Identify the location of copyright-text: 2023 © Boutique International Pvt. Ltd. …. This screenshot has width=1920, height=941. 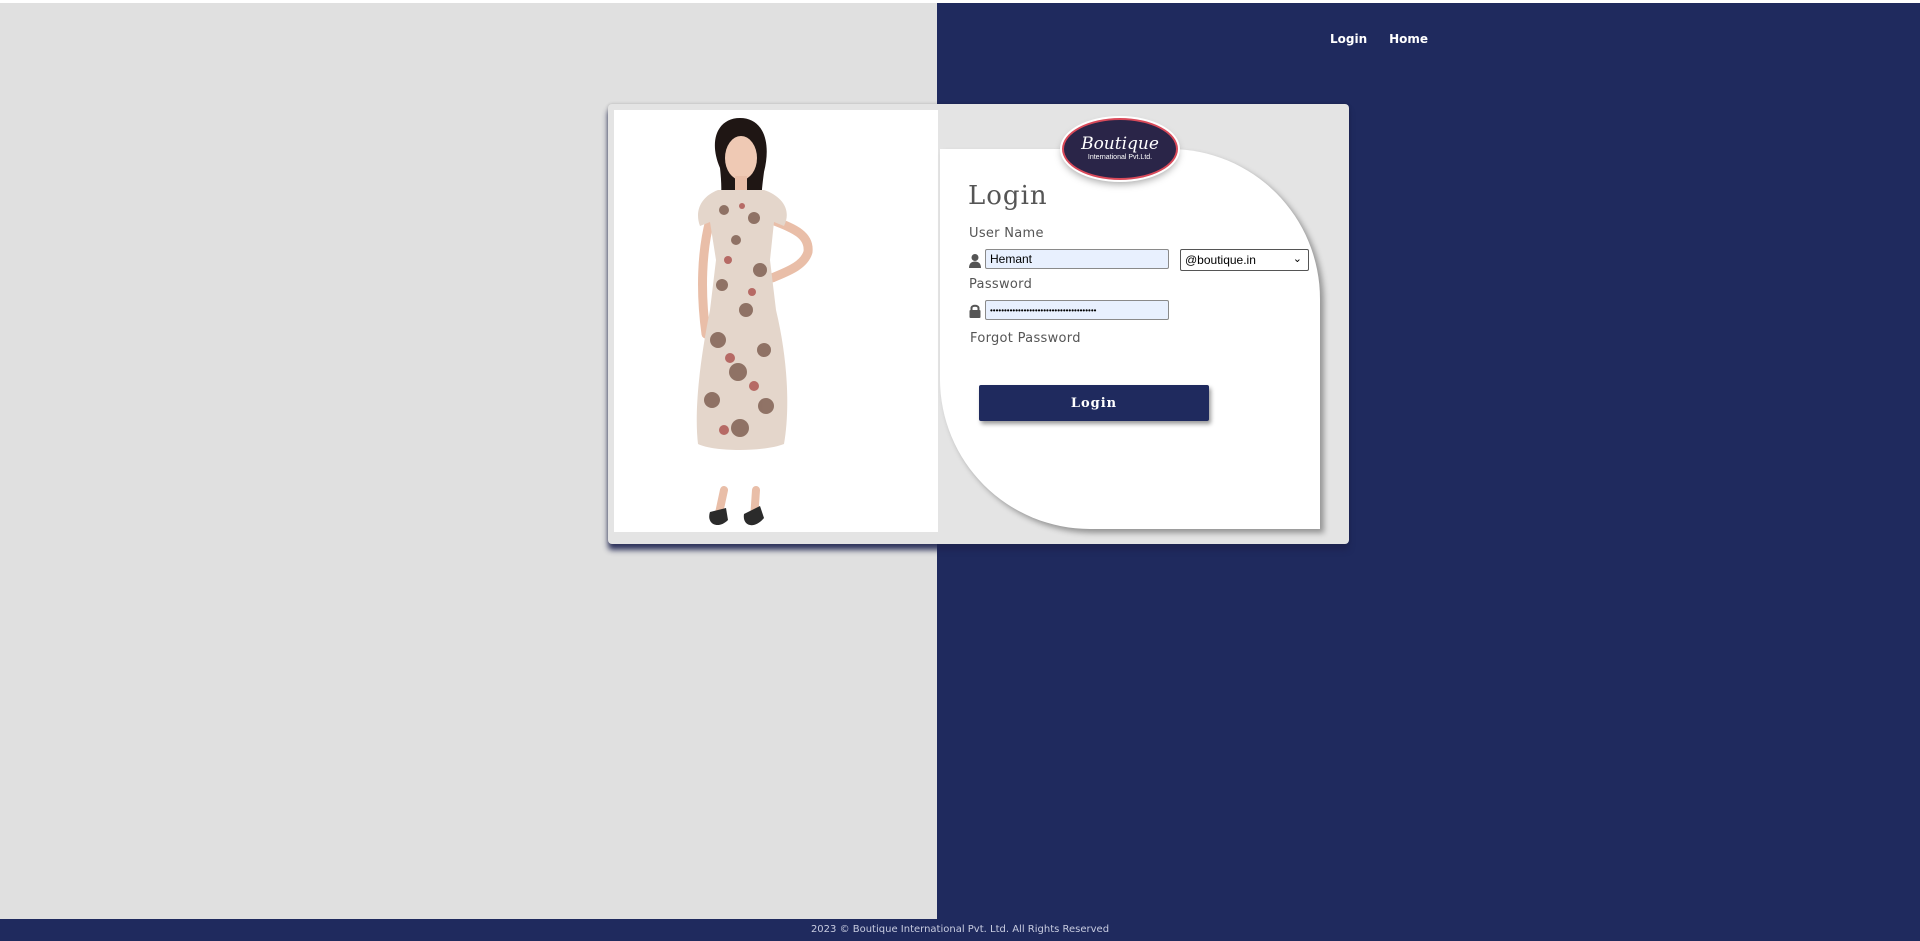
(960, 929).